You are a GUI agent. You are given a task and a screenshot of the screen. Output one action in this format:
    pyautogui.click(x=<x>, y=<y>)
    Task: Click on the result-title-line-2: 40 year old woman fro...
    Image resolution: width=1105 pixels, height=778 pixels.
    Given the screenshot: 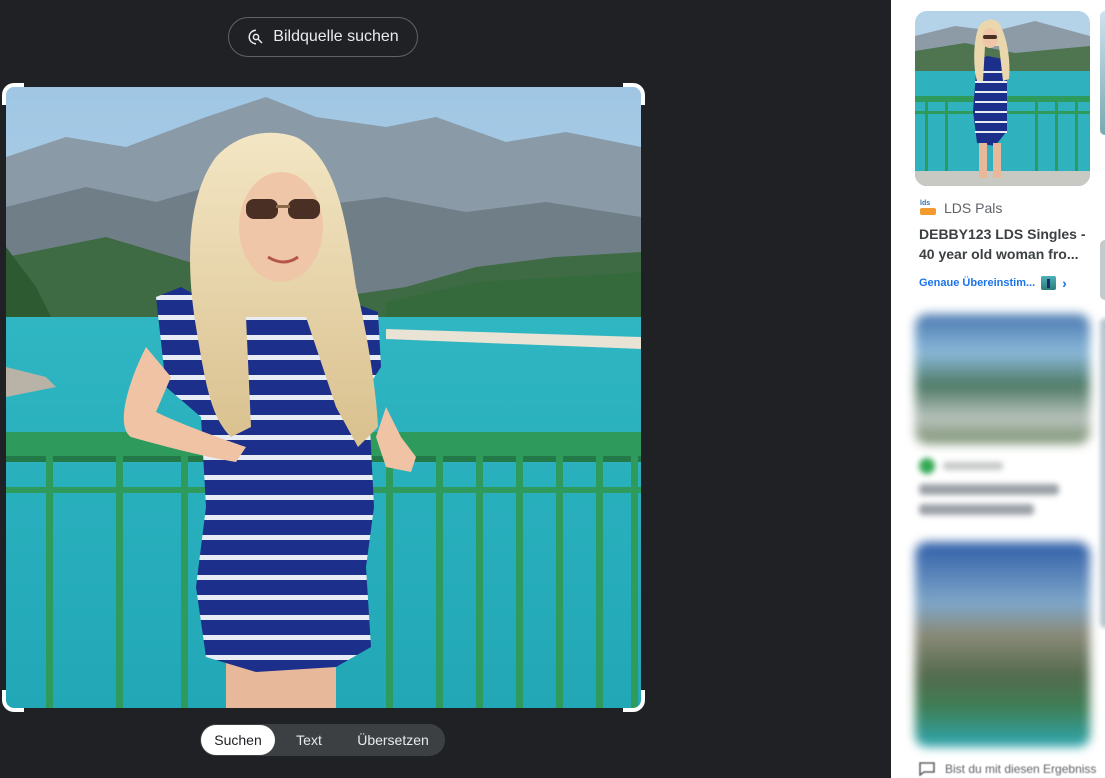 What is the action you would take?
    pyautogui.click(x=999, y=254)
    